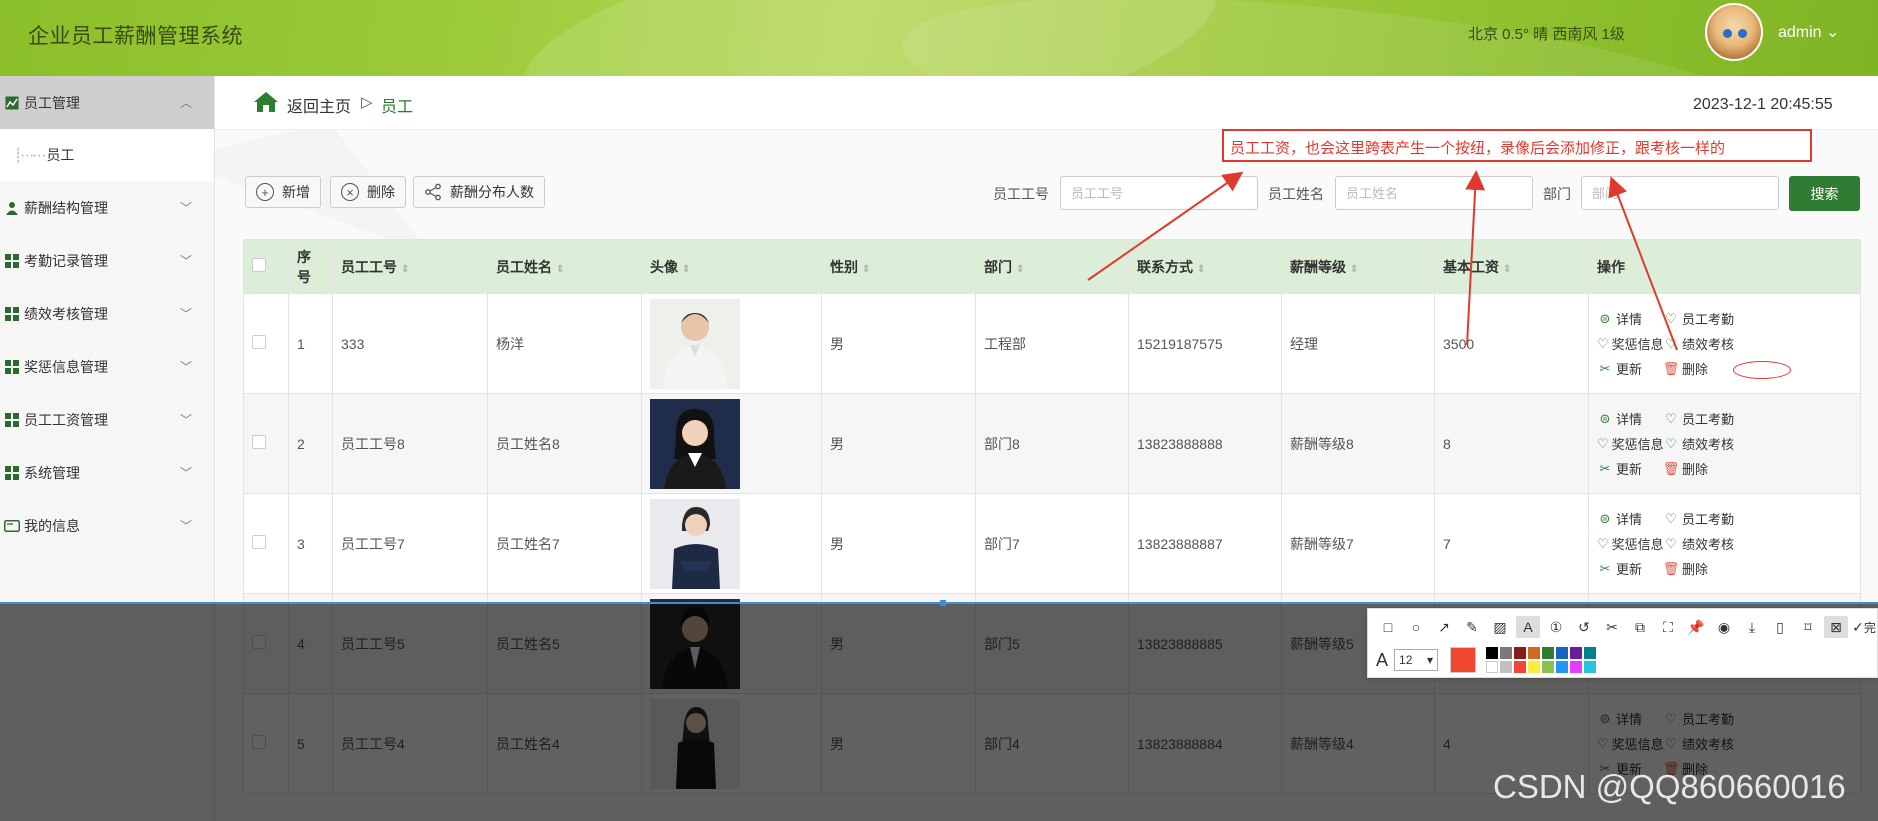  What do you see at coordinates (1612, 627) in the screenshot?
I see `scissors-icon: ✂` at bounding box center [1612, 627].